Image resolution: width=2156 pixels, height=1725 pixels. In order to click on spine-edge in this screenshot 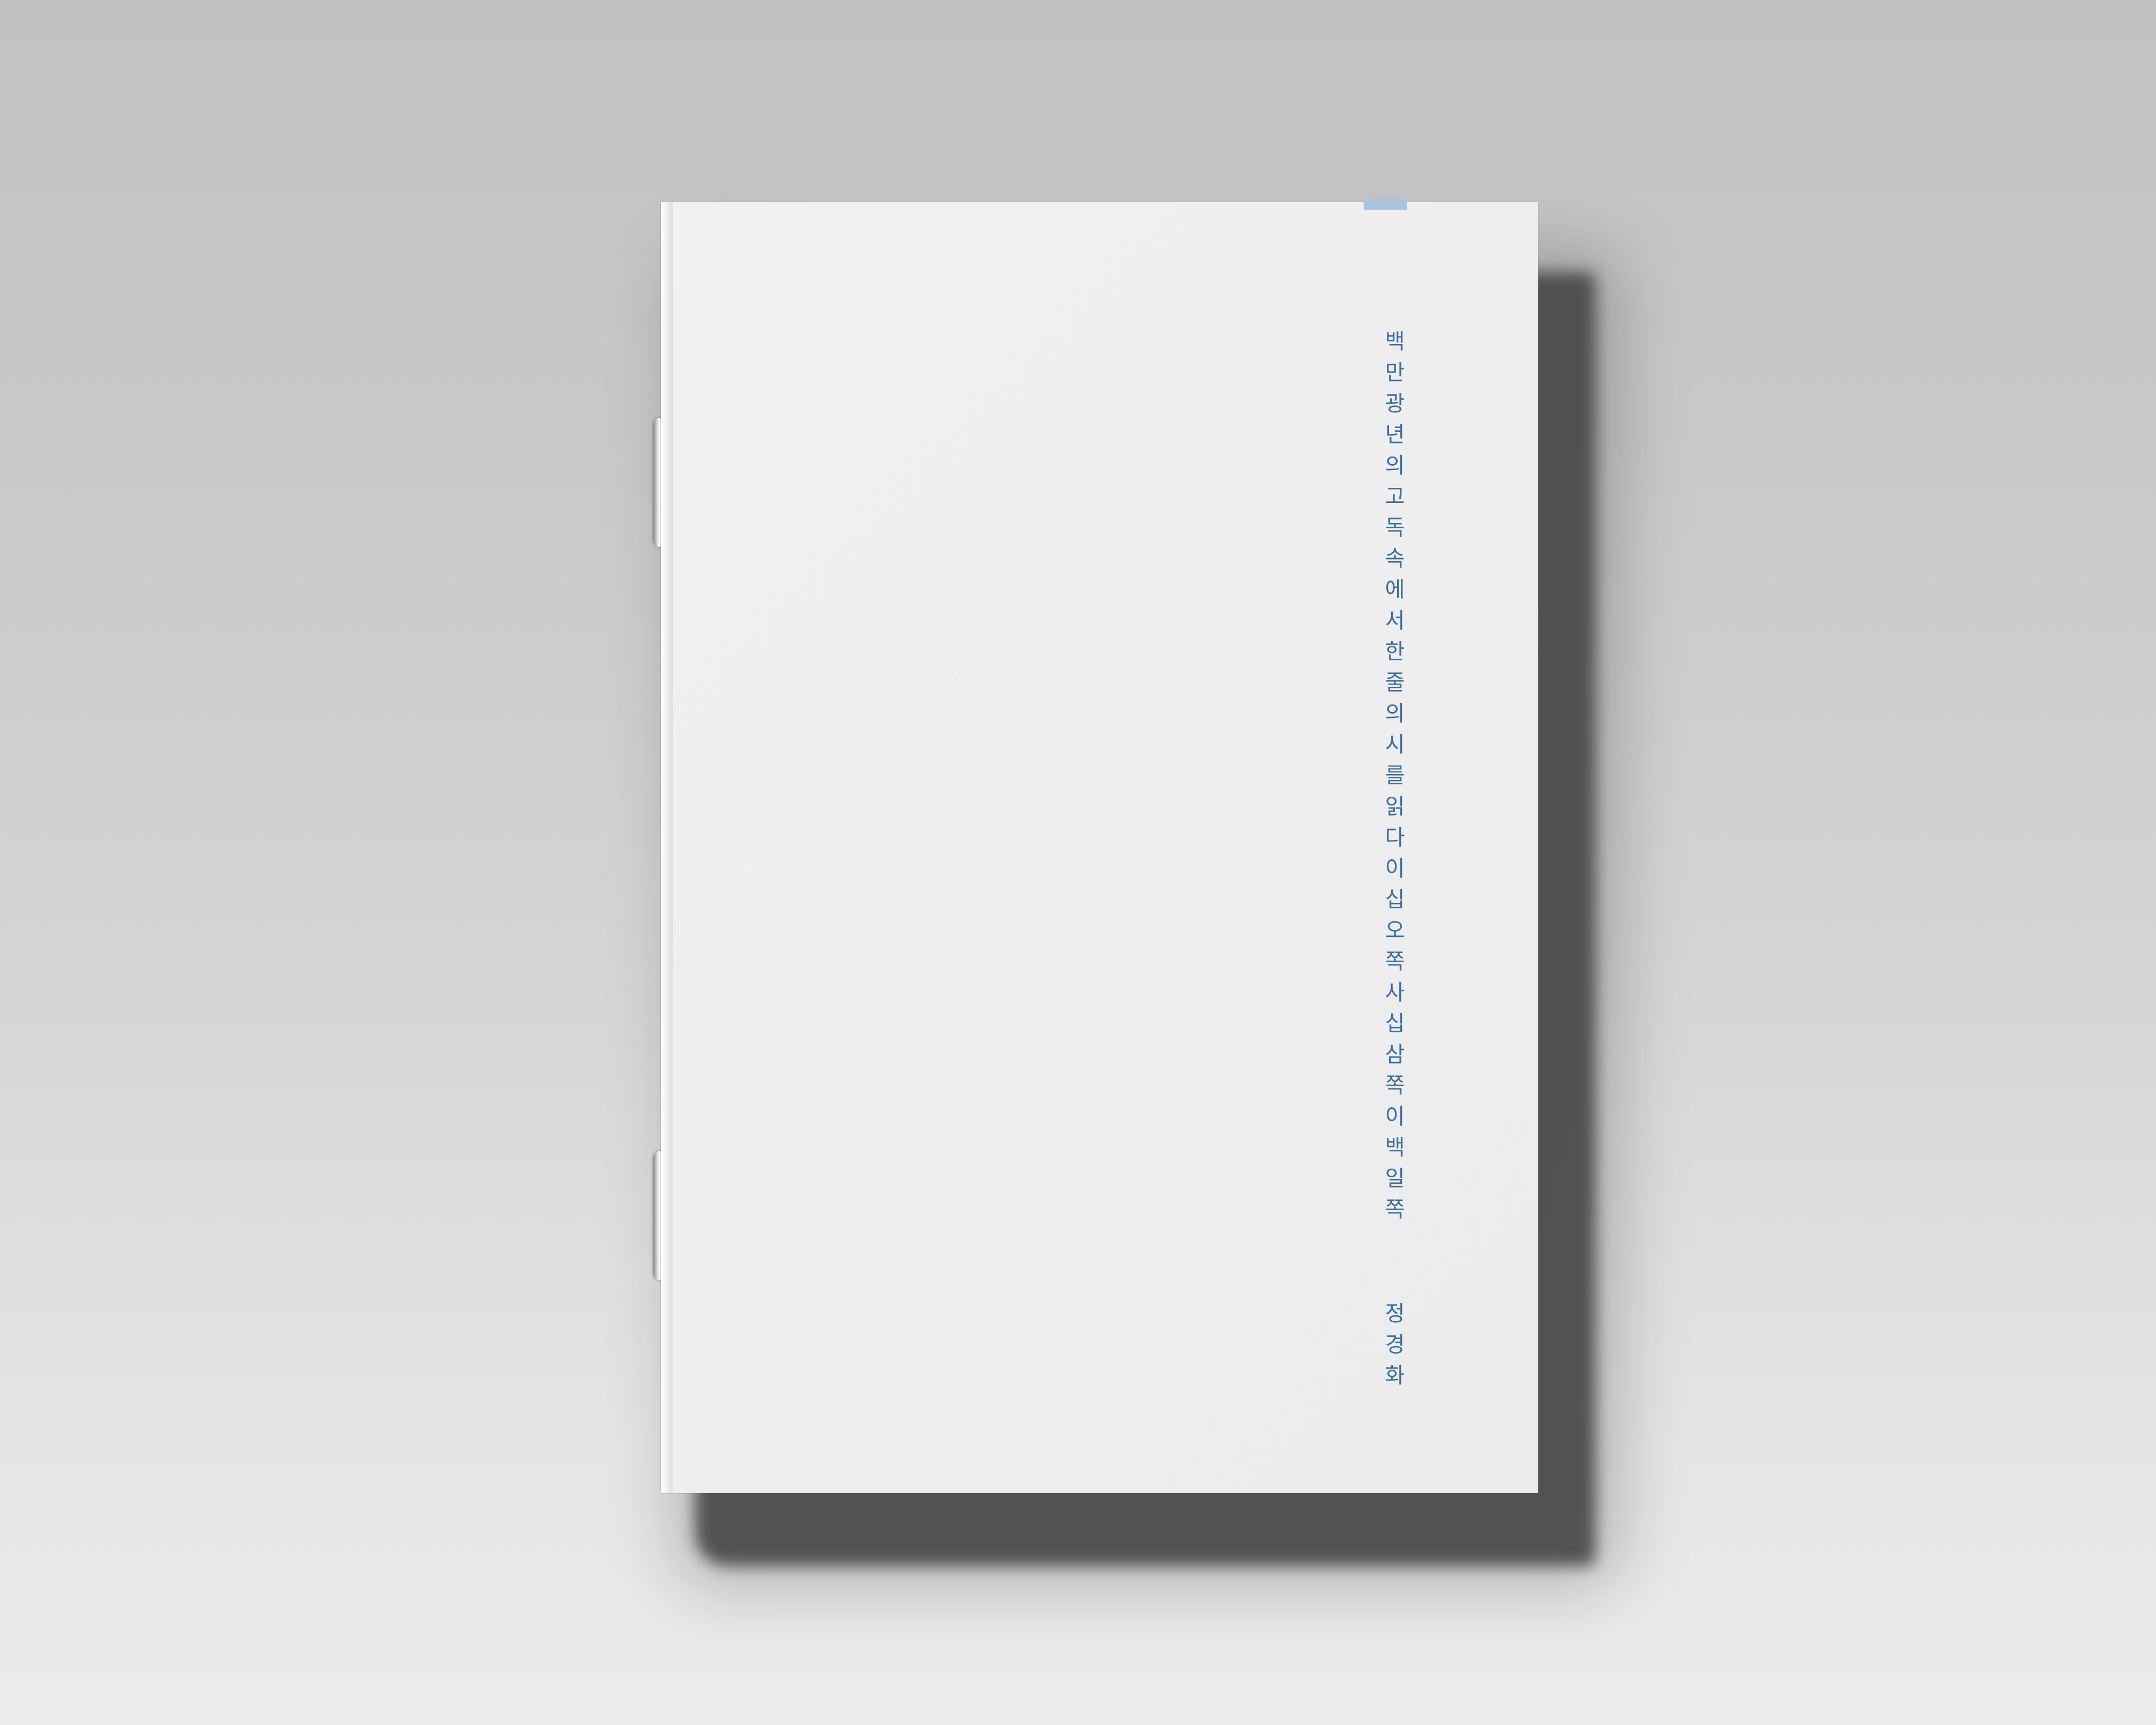, I will do `click(667, 847)`.